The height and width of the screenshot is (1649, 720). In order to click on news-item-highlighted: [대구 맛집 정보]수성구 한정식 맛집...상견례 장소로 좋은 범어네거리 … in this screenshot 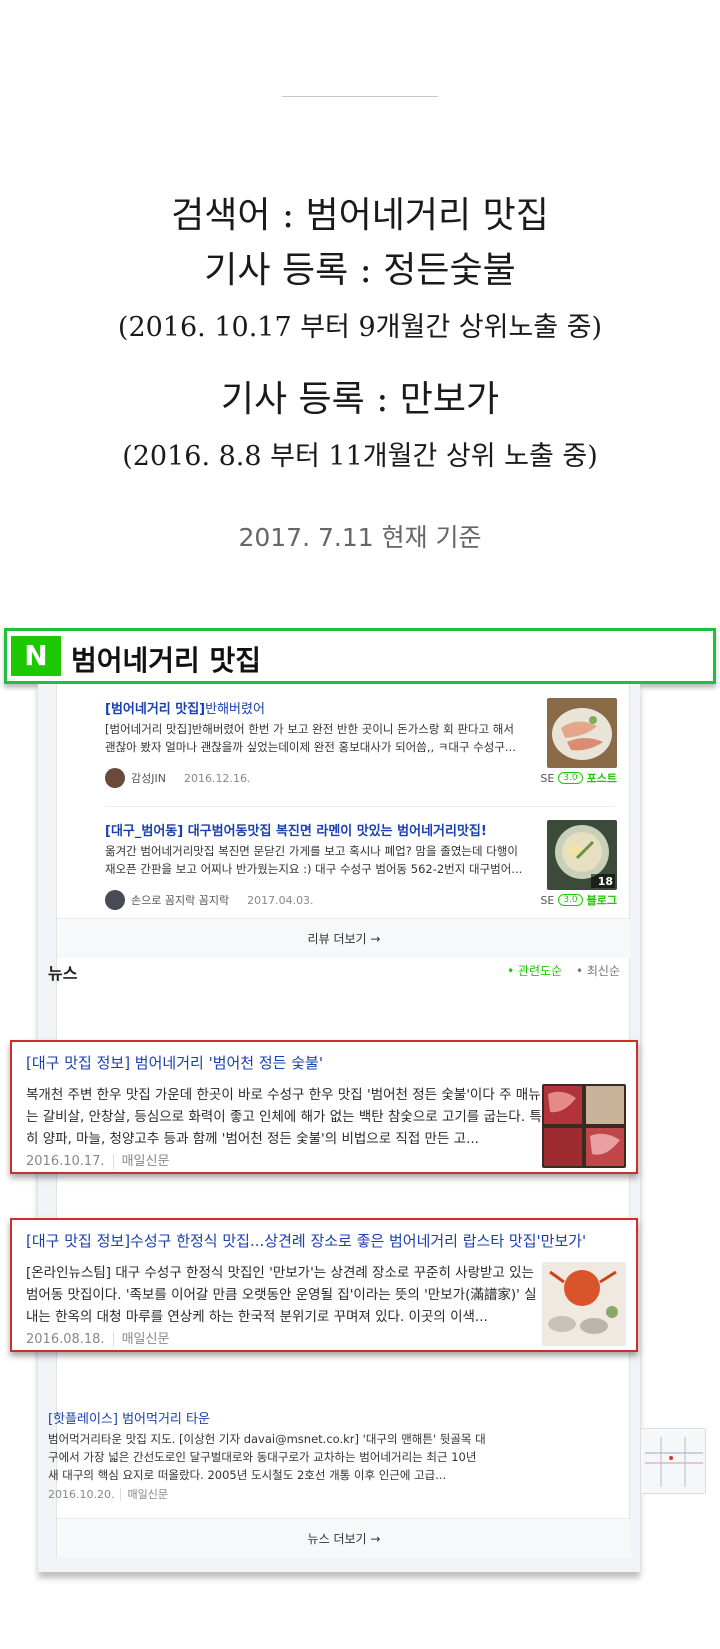, I will do `click(324, 1285)`.